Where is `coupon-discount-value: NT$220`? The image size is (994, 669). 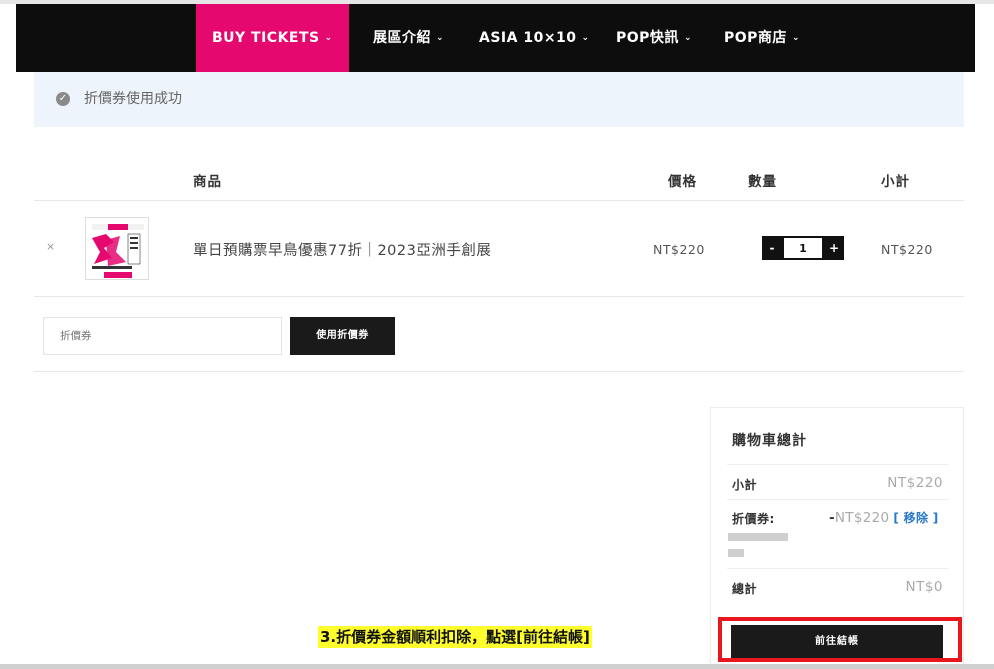 coupon-discount-value: NT$220 is located at coordinates (862, 518).